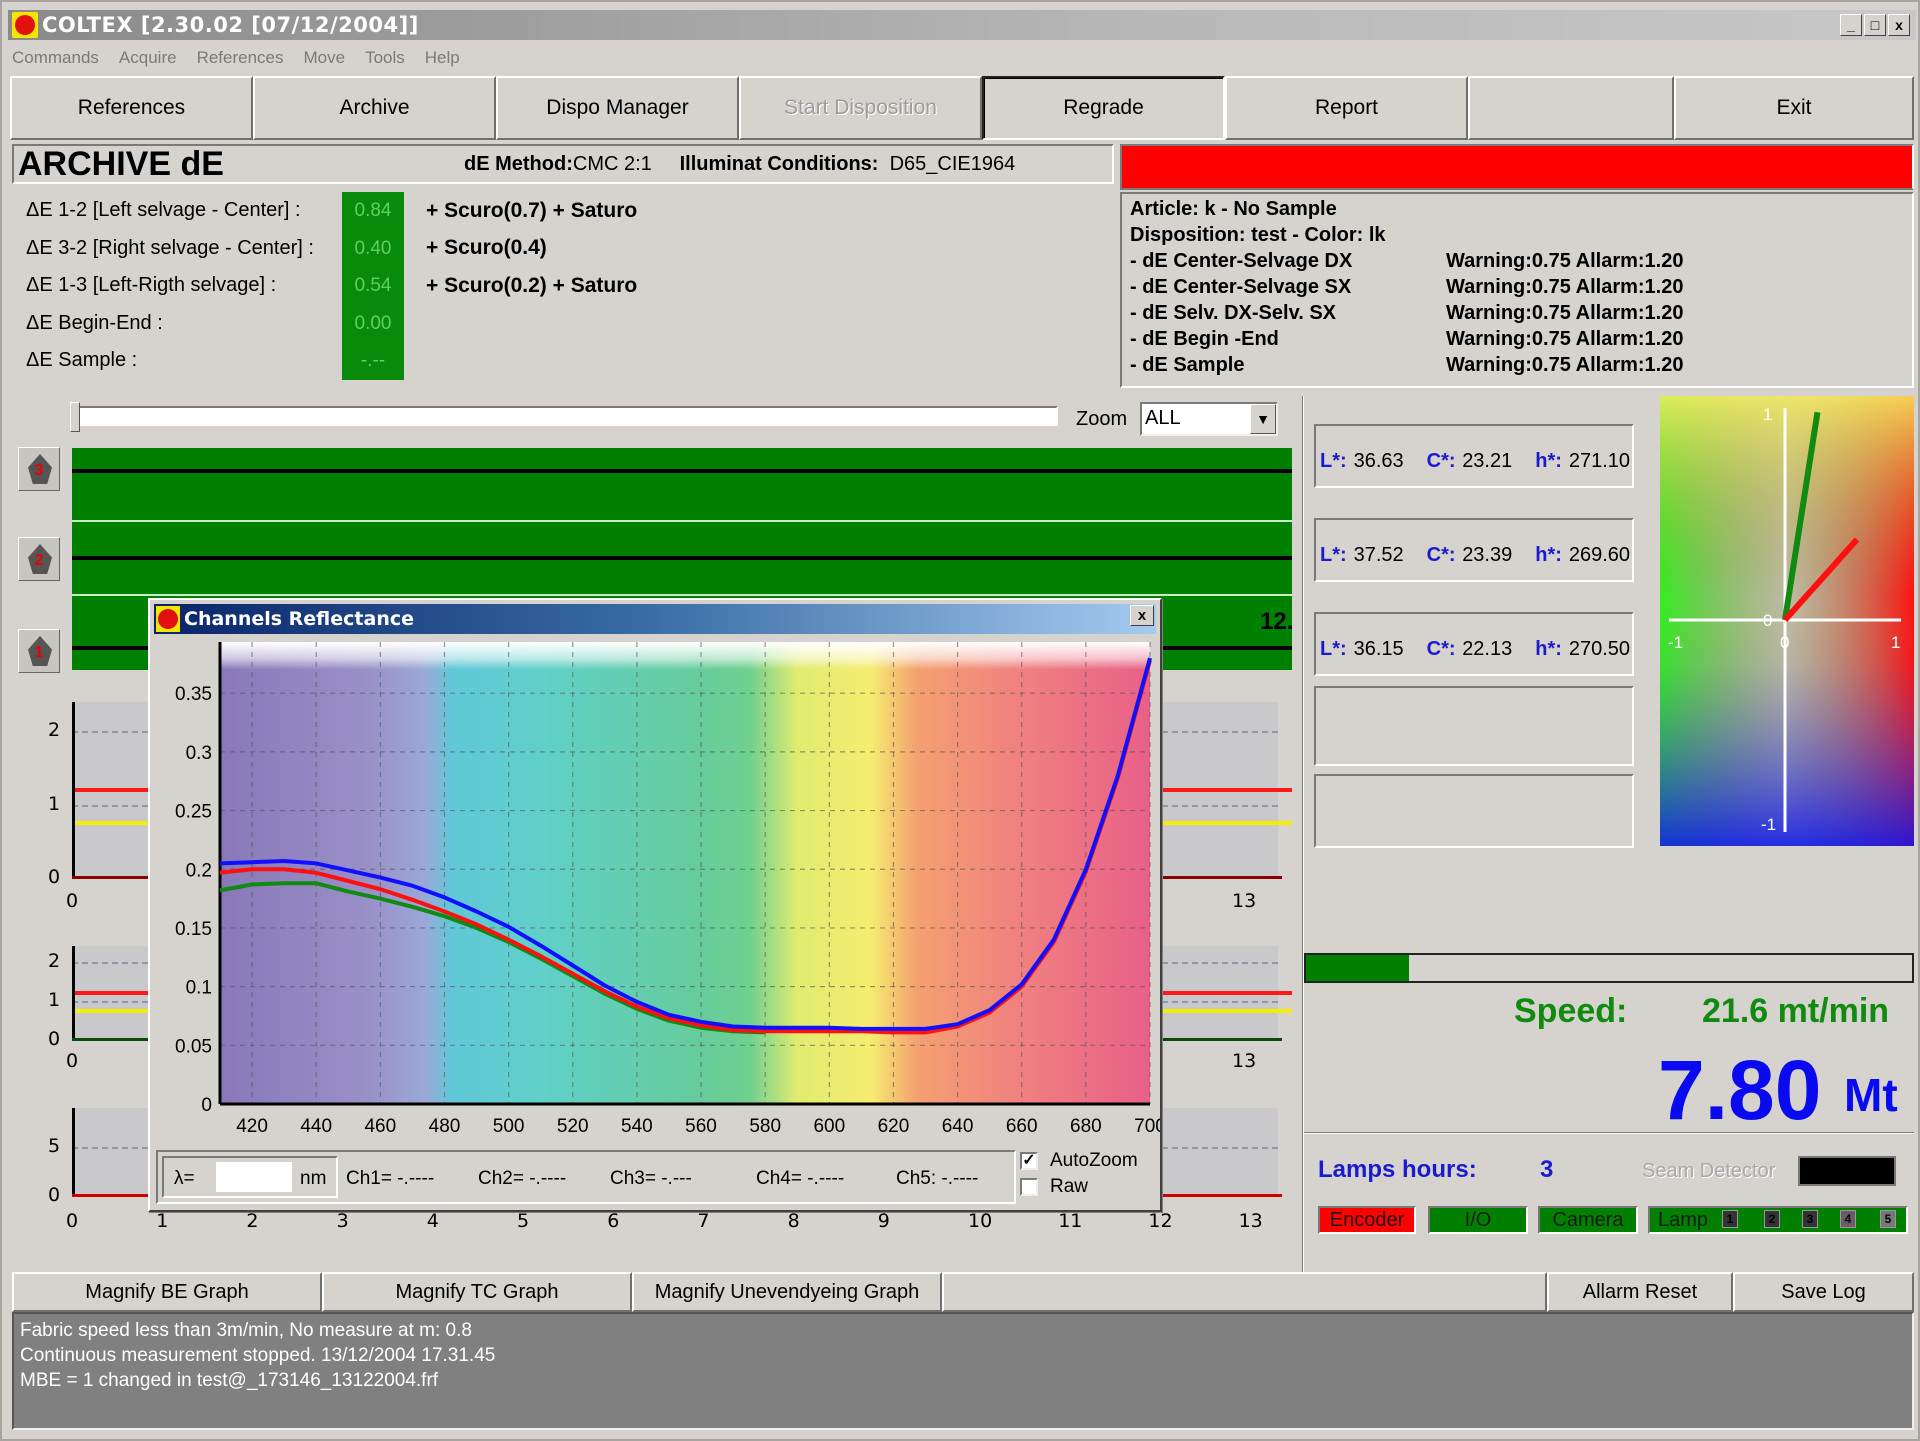 The height and width of the screenshot is (1441, 1920). Describe the element at coordinates (800, 1178) in the screenshot. I see `ch4-readout: Ch4= -.----` at that location.